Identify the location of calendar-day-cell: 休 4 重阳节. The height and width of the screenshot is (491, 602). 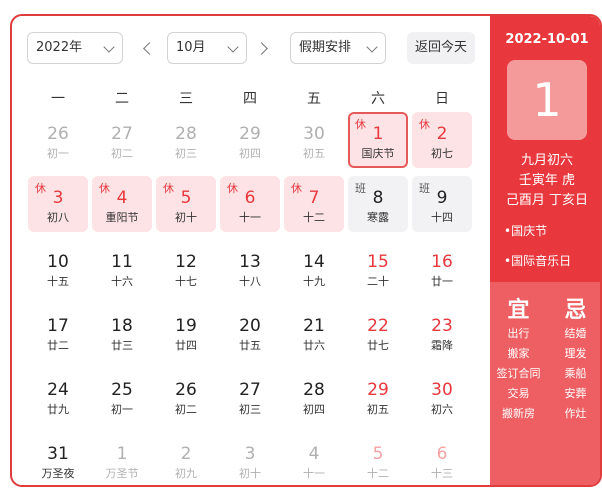
(122, 204).